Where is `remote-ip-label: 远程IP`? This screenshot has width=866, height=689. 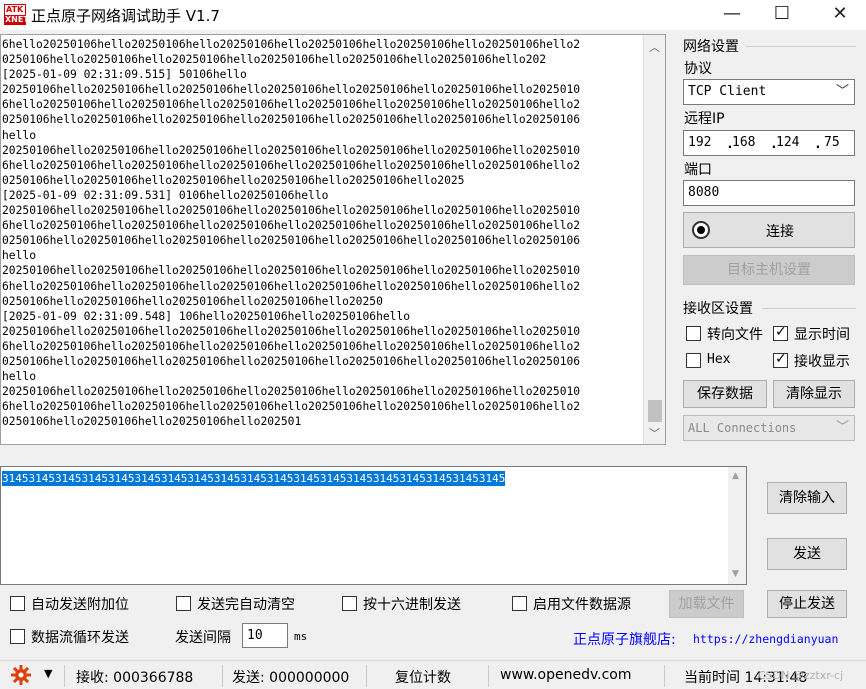 remote-ip-label: 远程IP is located at coordinates (704, 119).